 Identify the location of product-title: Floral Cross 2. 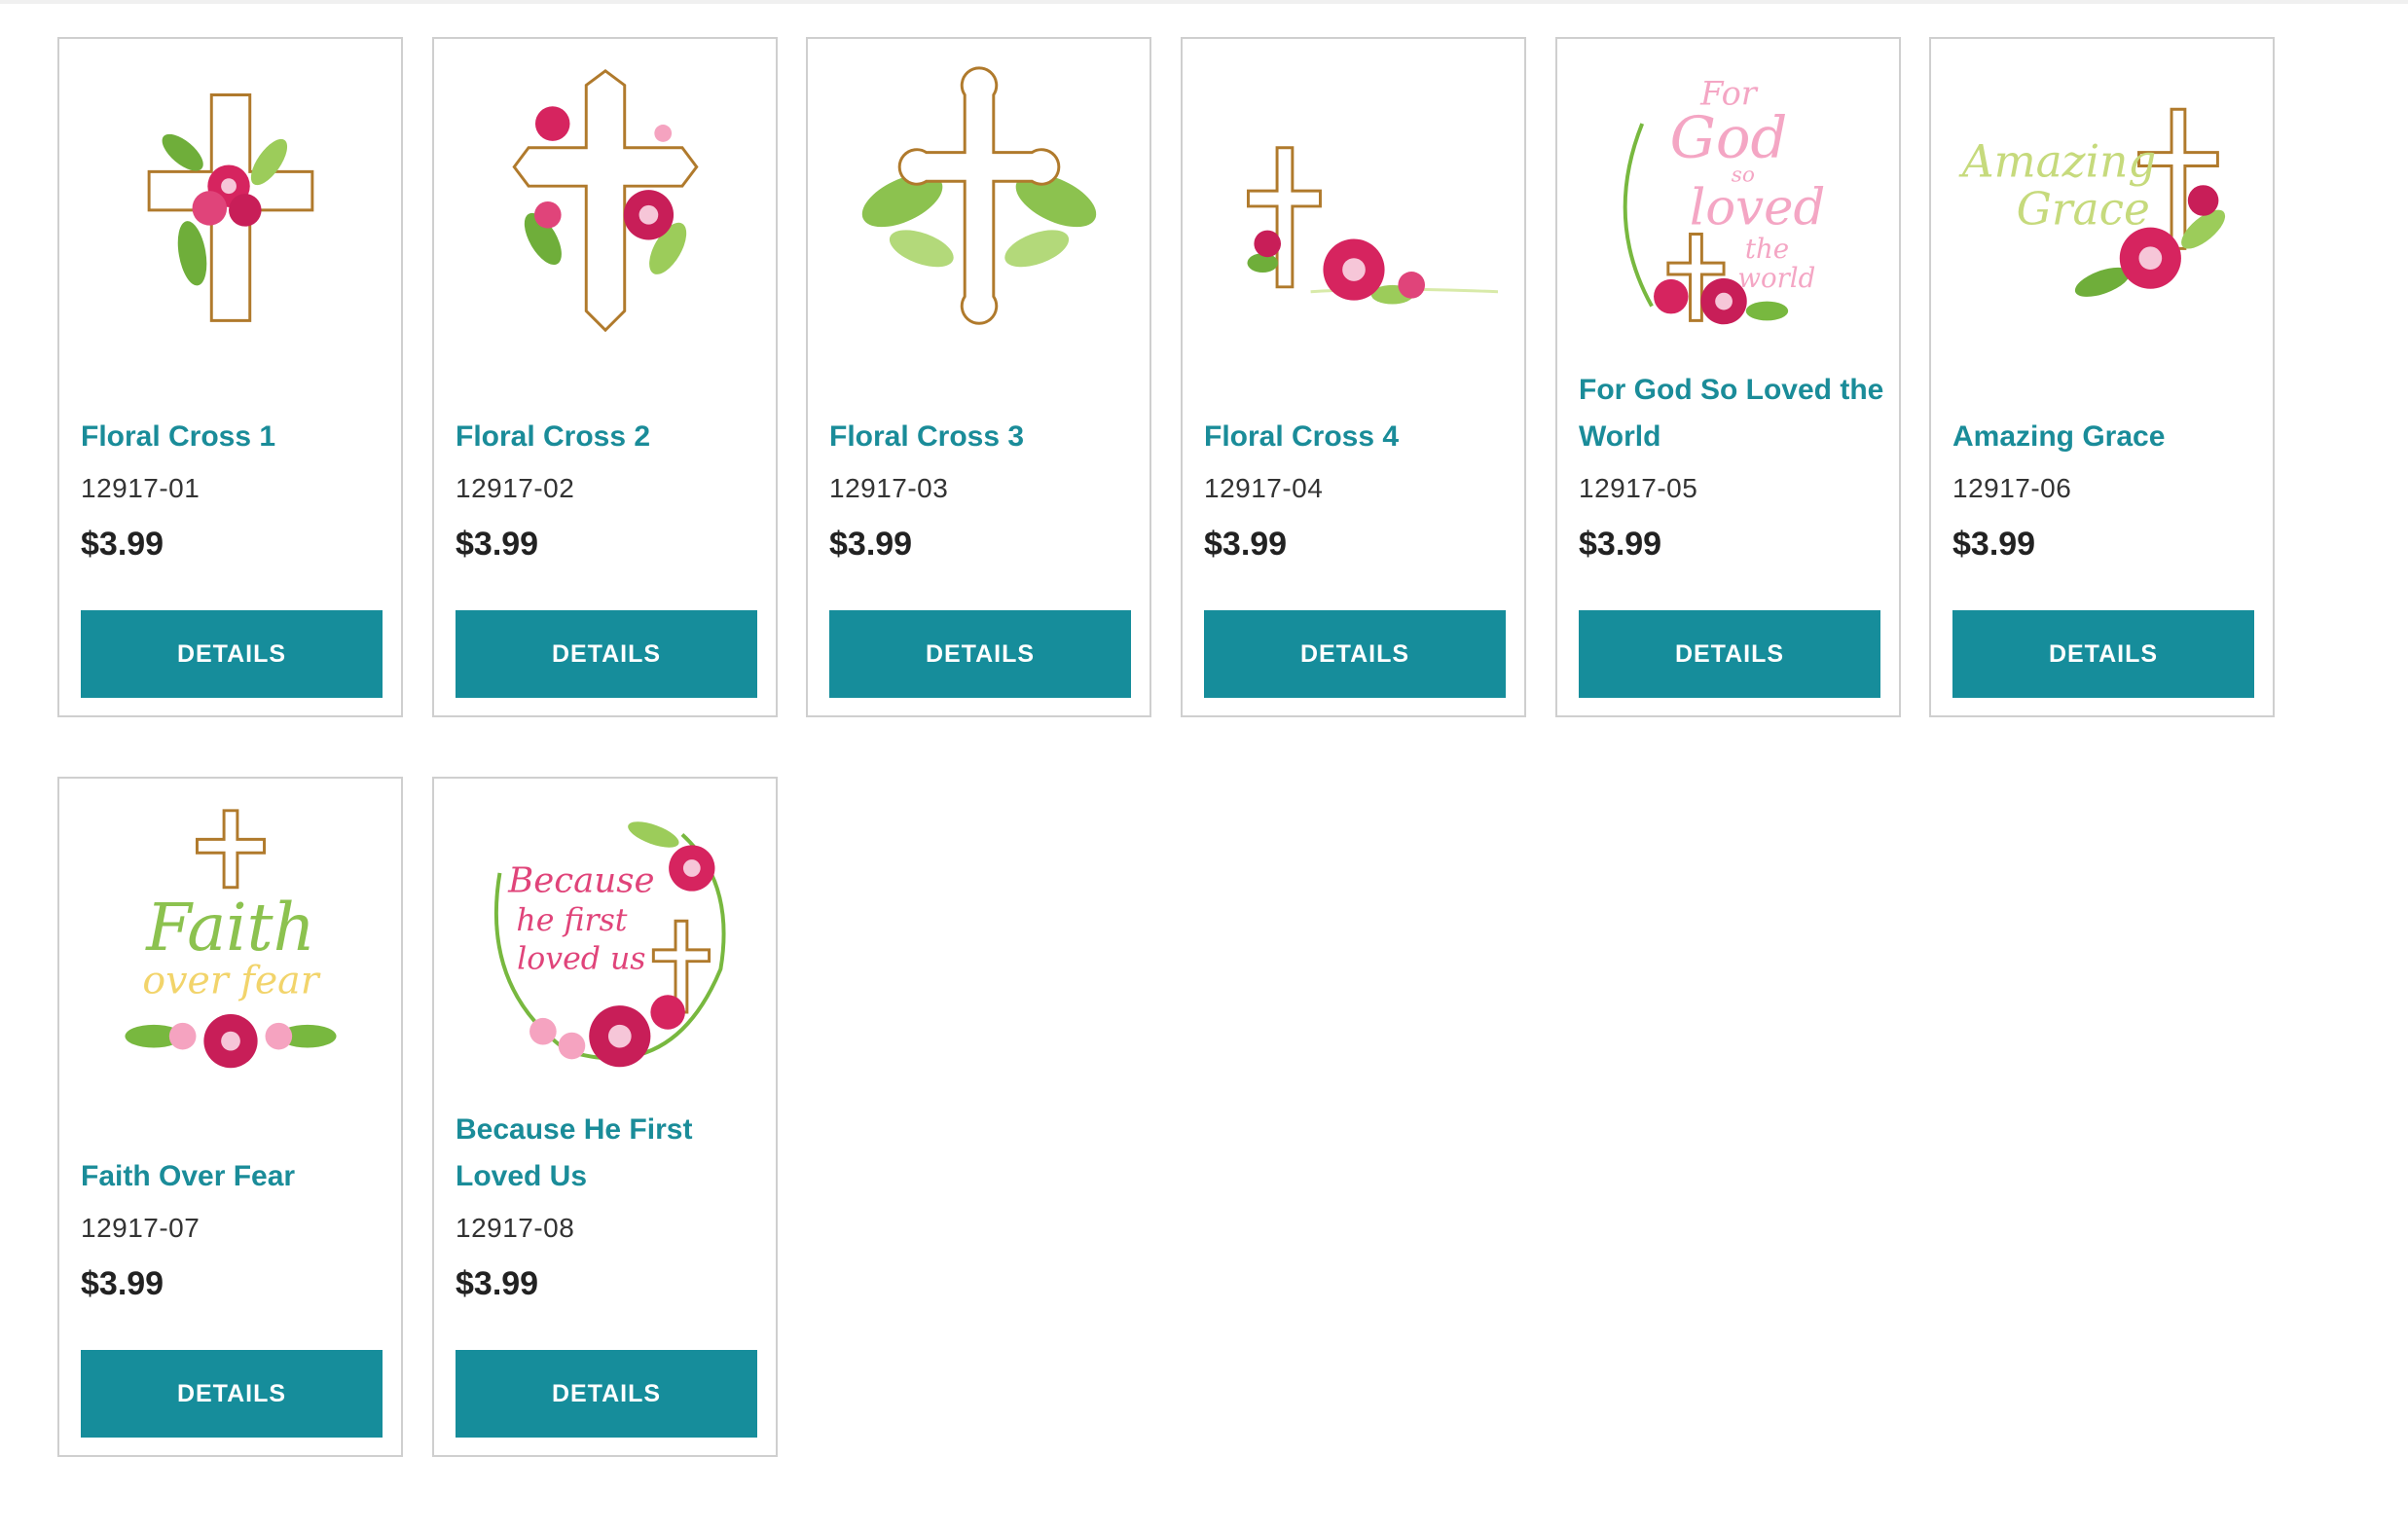
(609, 437).